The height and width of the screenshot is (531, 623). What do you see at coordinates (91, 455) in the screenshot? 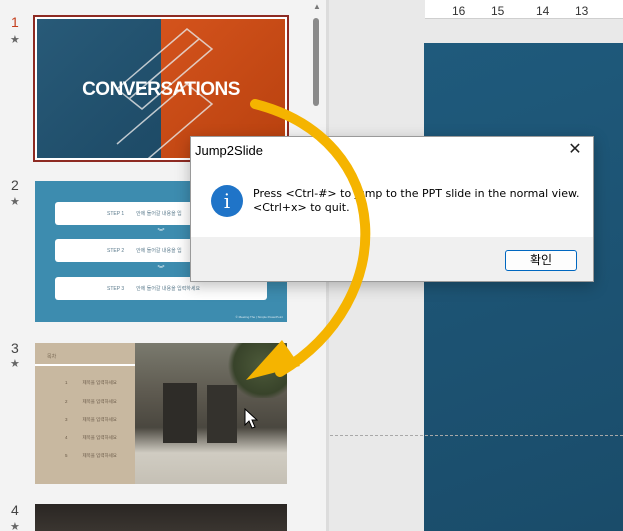
I see `agenda-row: 5 제목을 입력하세요` at bounding box center [91, 455].